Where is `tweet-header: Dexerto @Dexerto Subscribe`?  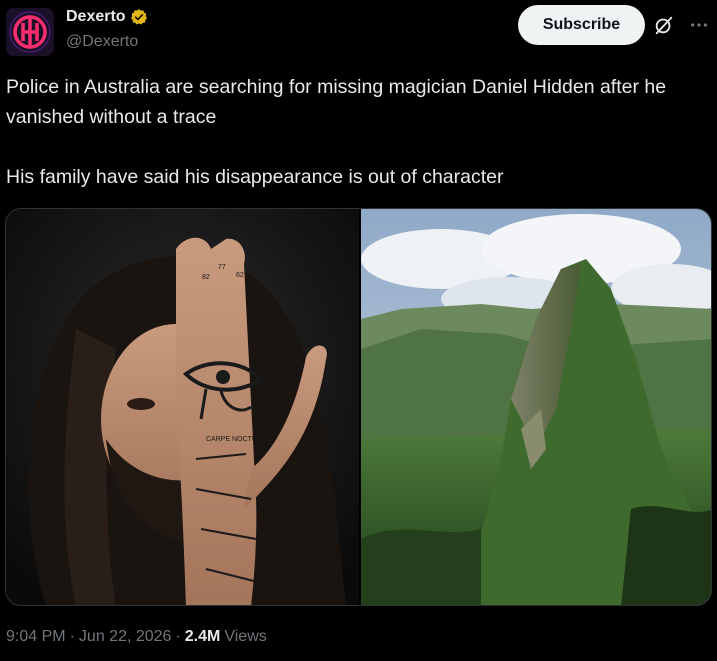 tweet-header: Dexerto @Dexerto Subscribe is located at coordinates (358, 32).